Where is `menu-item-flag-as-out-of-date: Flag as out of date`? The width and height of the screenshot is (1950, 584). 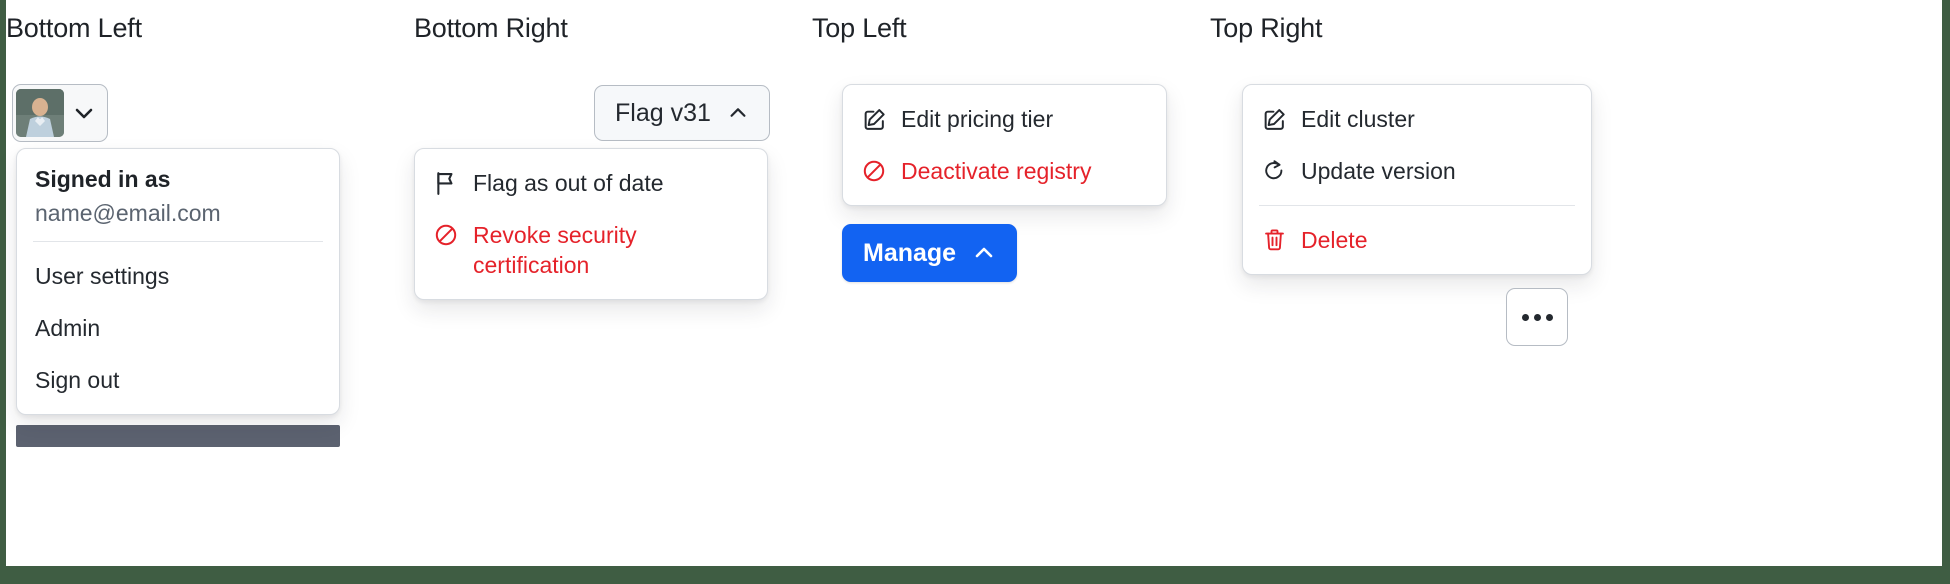 menu-item-flag-as-out-of-date: Flag as out of date is located at coordinates (591, 183).